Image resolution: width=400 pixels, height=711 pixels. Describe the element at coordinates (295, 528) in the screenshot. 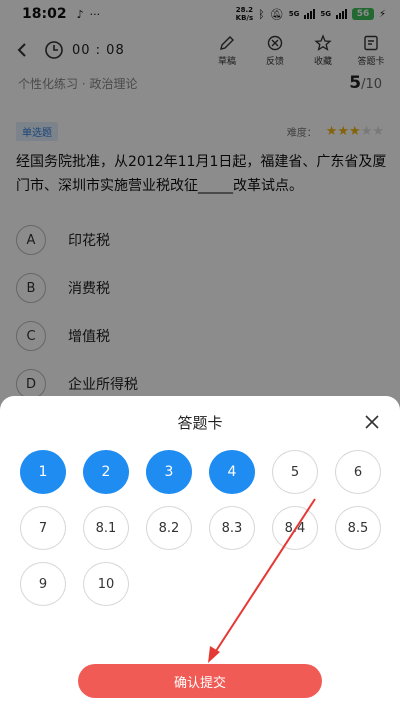

I see `answer-number-8-4: 8.4` at that location.